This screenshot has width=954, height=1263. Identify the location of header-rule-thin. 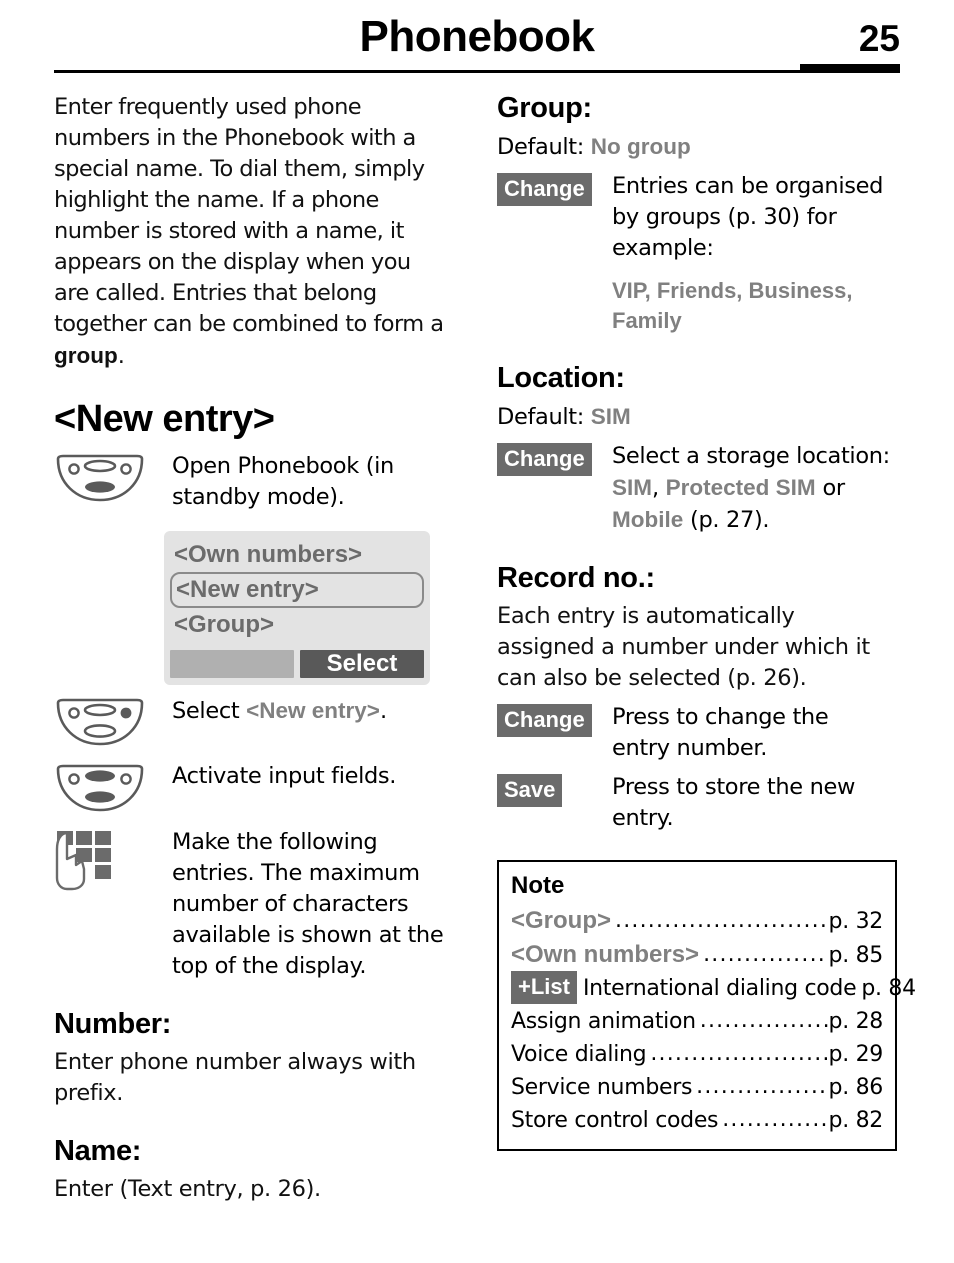
(427, 71).